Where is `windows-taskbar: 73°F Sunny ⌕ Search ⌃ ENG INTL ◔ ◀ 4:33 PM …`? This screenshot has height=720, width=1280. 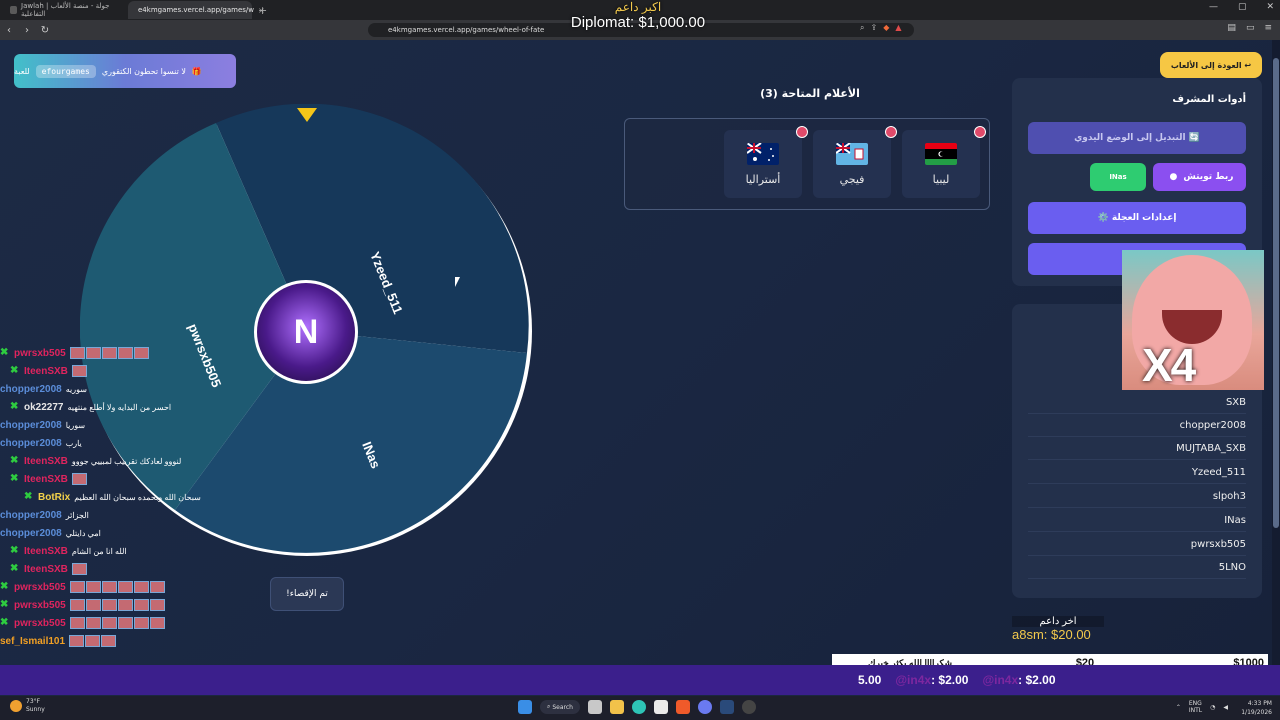
windows-taskbar: 73°F Sunny ⌕ Search ⌃ ENG INTL ◔ ◀ 4:33 PM … is located at coordinates (640, 708).